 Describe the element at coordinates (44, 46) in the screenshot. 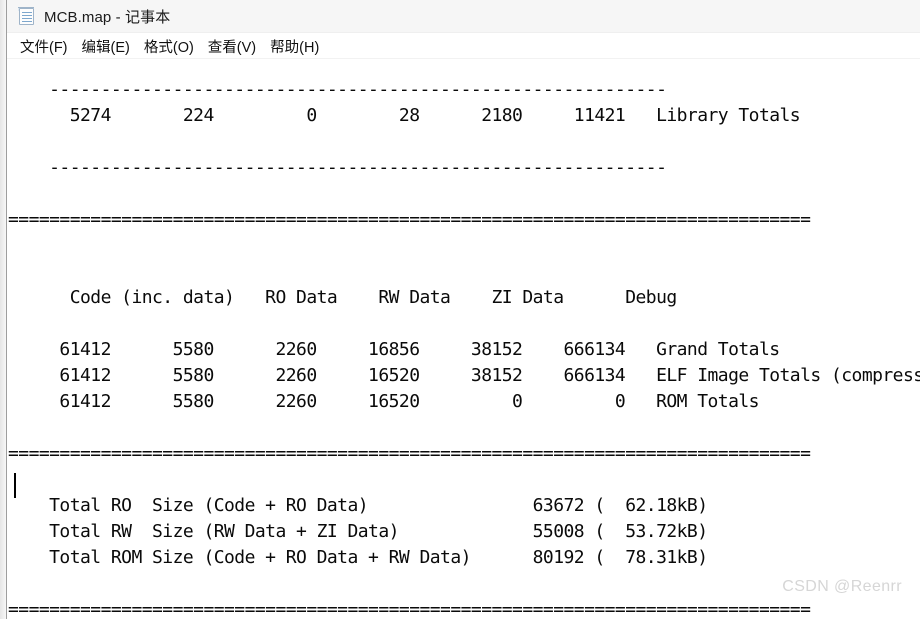

I see `menu-file: 文件(F)` at that location.